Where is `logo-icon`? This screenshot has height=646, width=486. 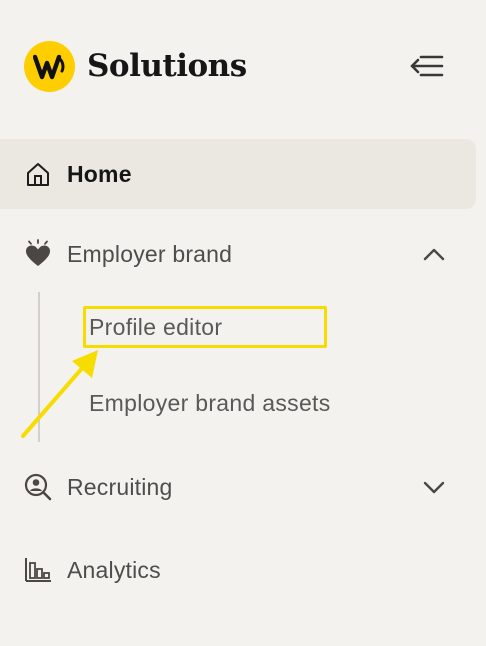 logo-icon is located at coordinates (49, 66).